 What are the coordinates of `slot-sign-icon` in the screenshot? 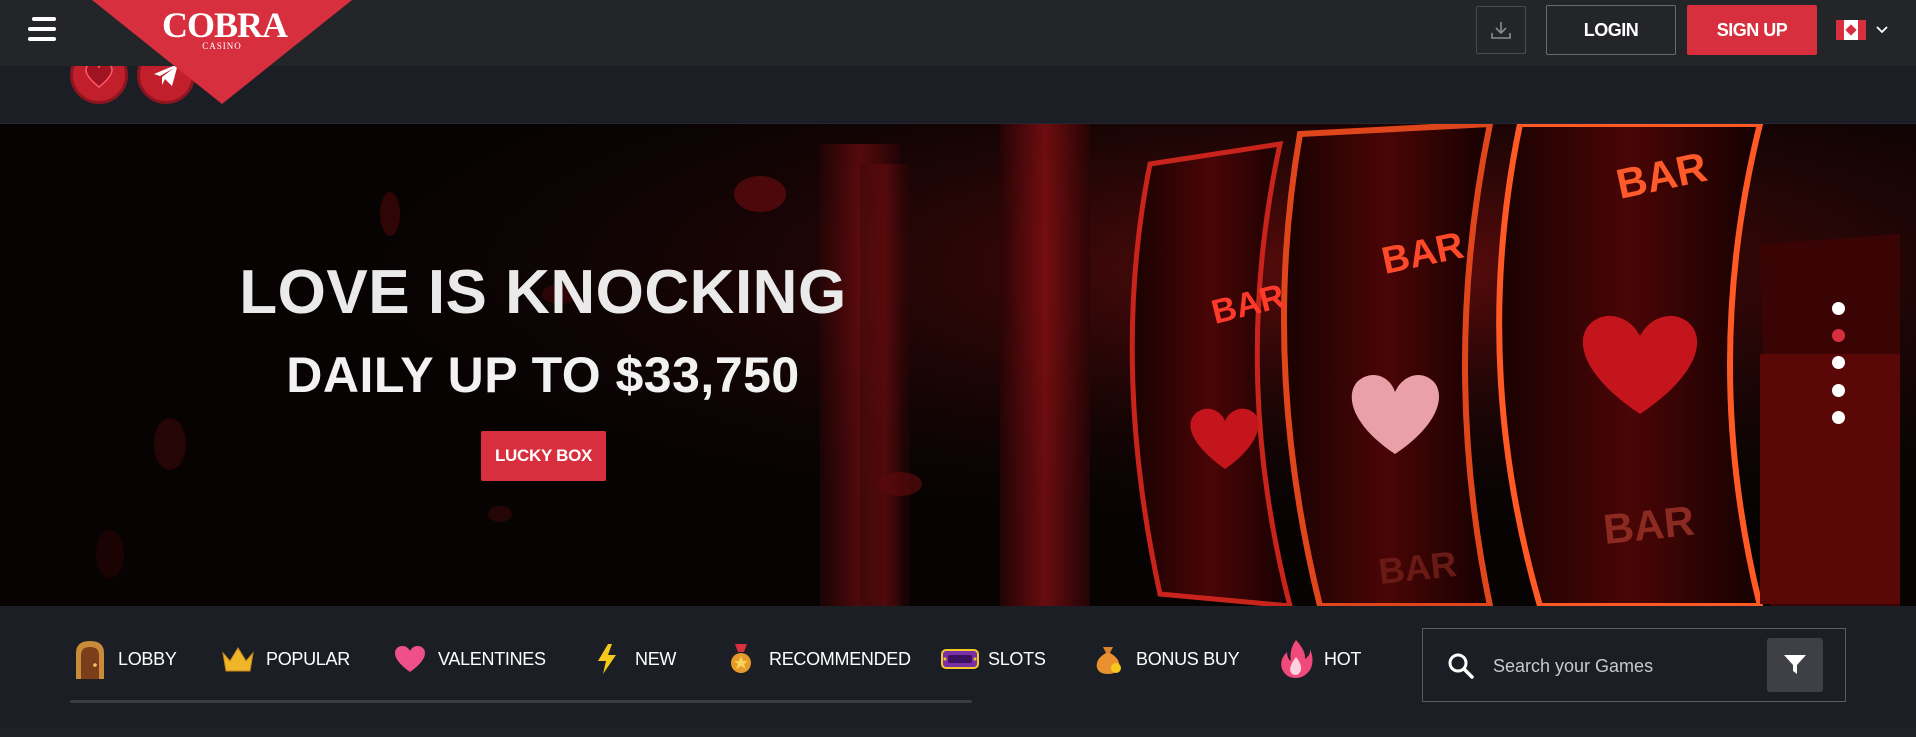 It's located at (960, 659).